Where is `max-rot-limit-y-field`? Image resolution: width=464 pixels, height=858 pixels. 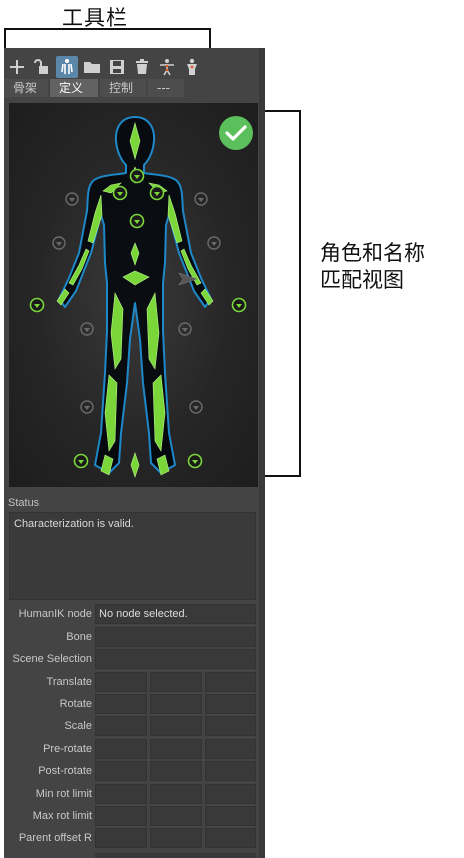 max-rot-limit-y-field is located at coordinates (176, 816).